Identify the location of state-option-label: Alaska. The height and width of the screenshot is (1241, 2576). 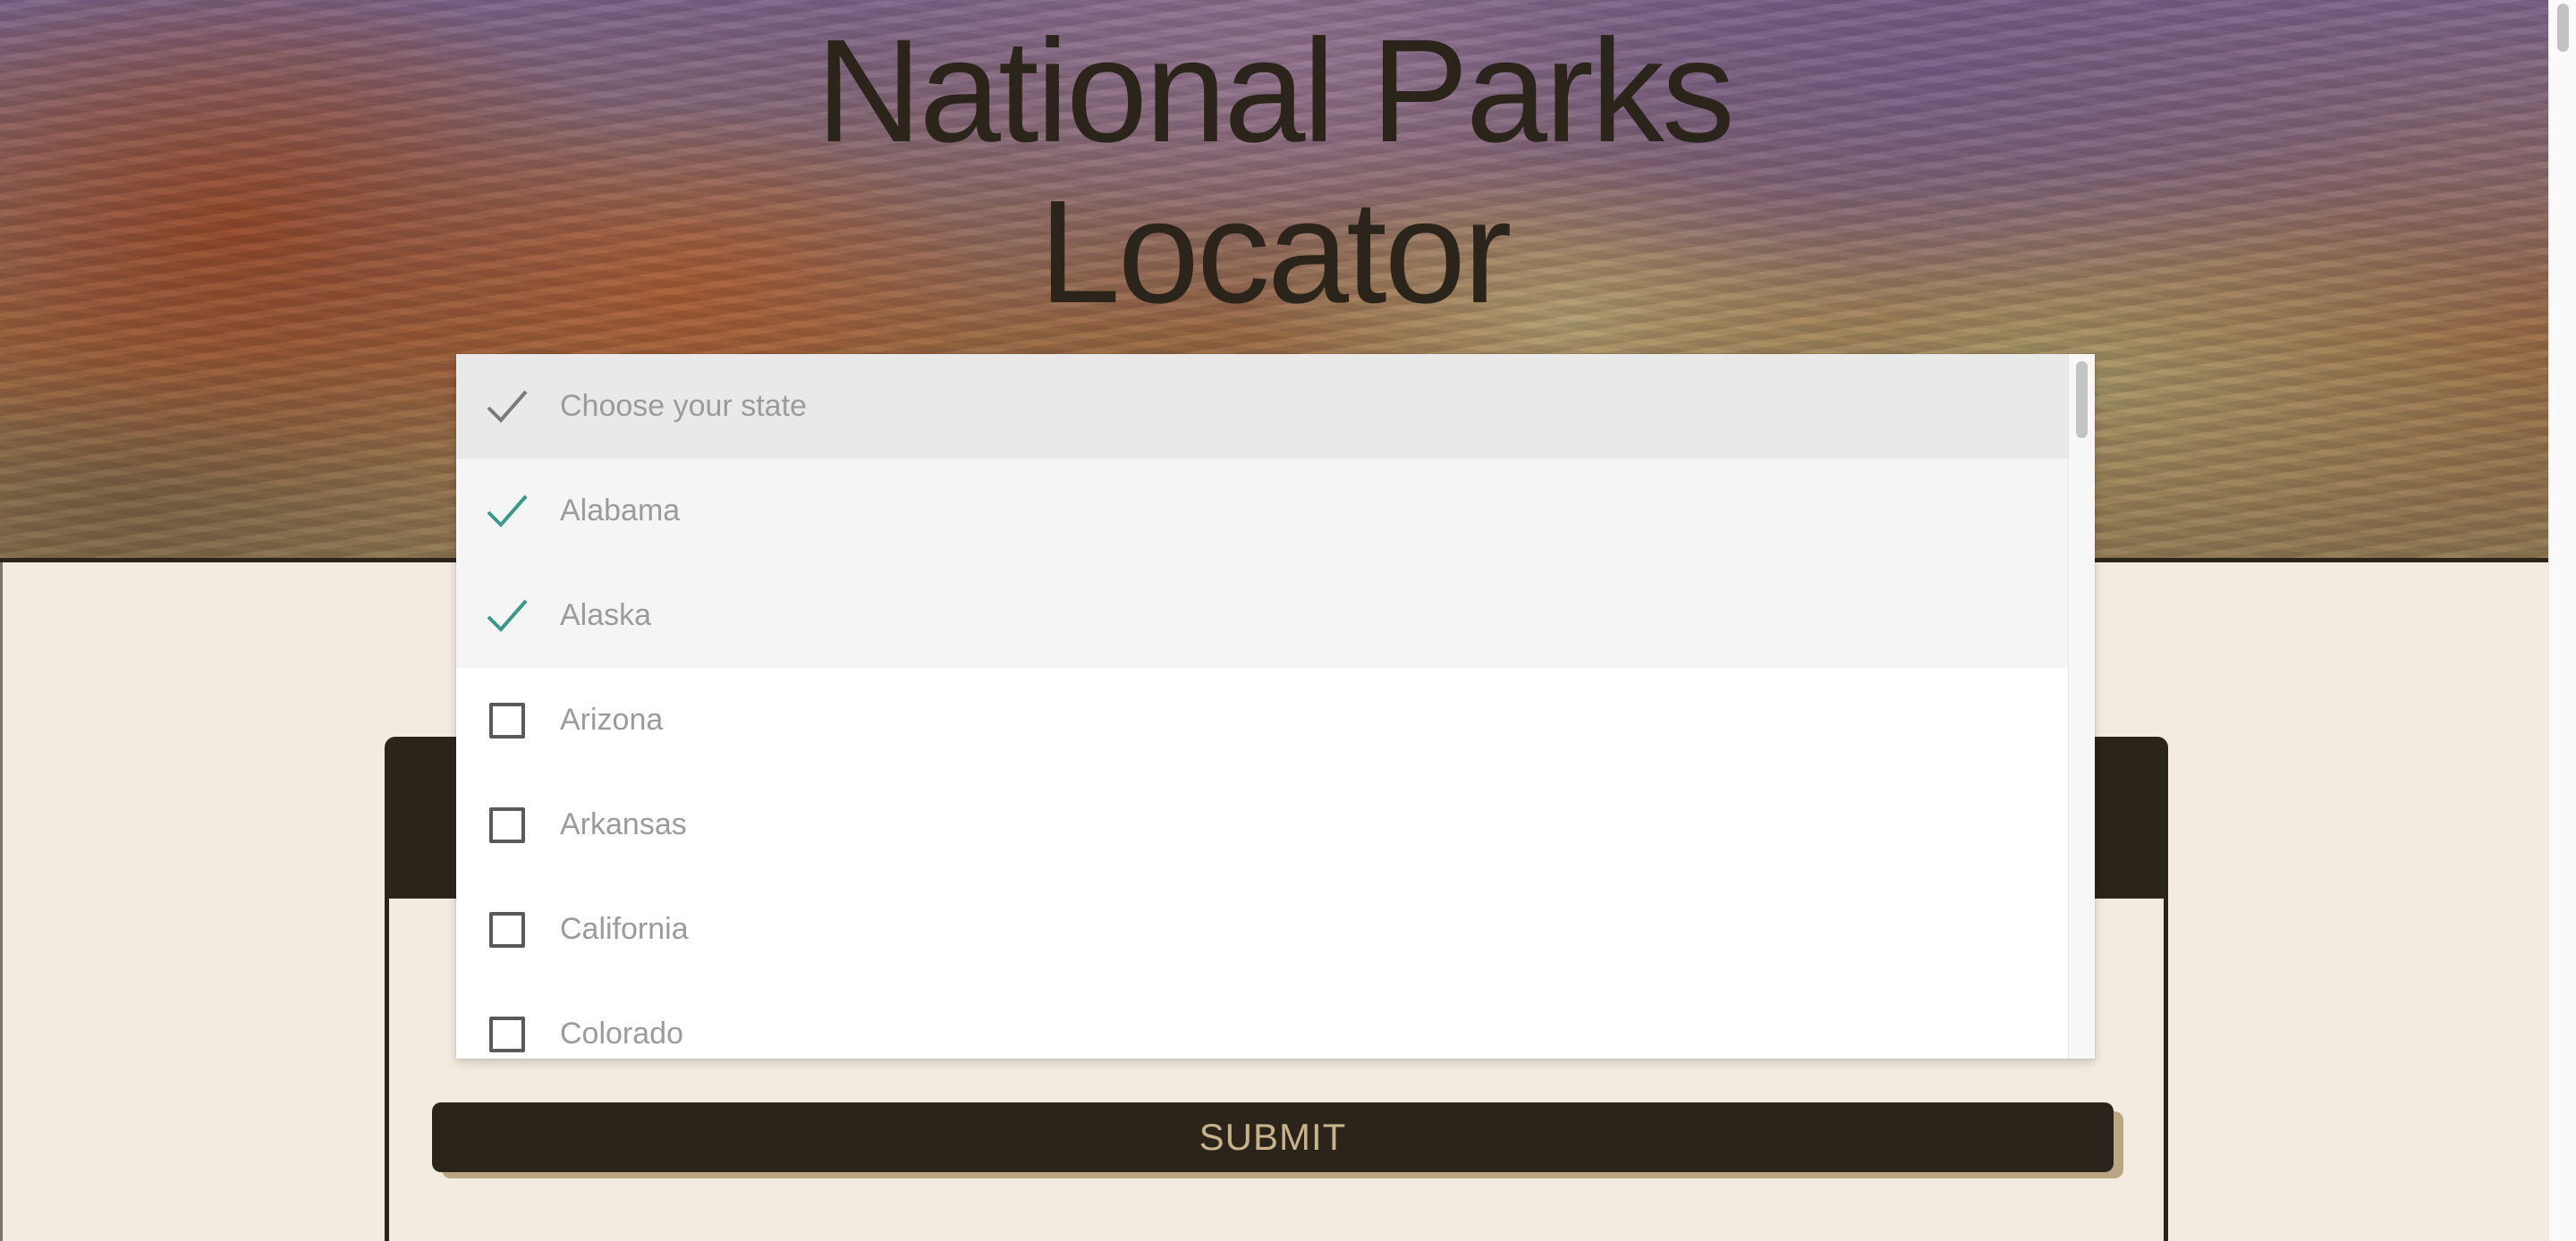
(606, 615).